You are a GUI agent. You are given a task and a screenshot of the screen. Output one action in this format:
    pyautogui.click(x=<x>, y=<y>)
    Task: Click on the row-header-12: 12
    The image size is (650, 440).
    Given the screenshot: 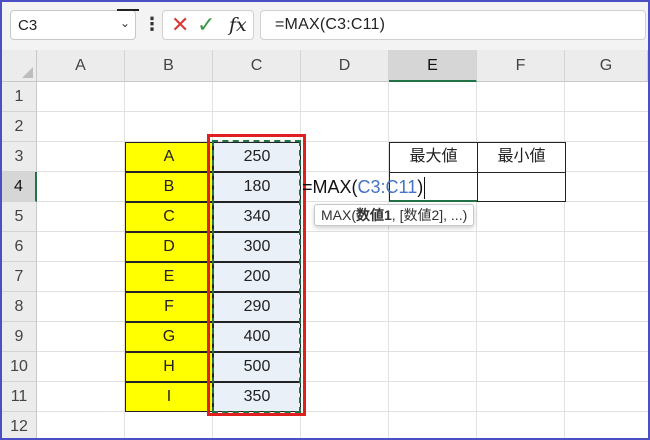 What is the action you would take?
    pyautogui.click(x=19, y=425)
    